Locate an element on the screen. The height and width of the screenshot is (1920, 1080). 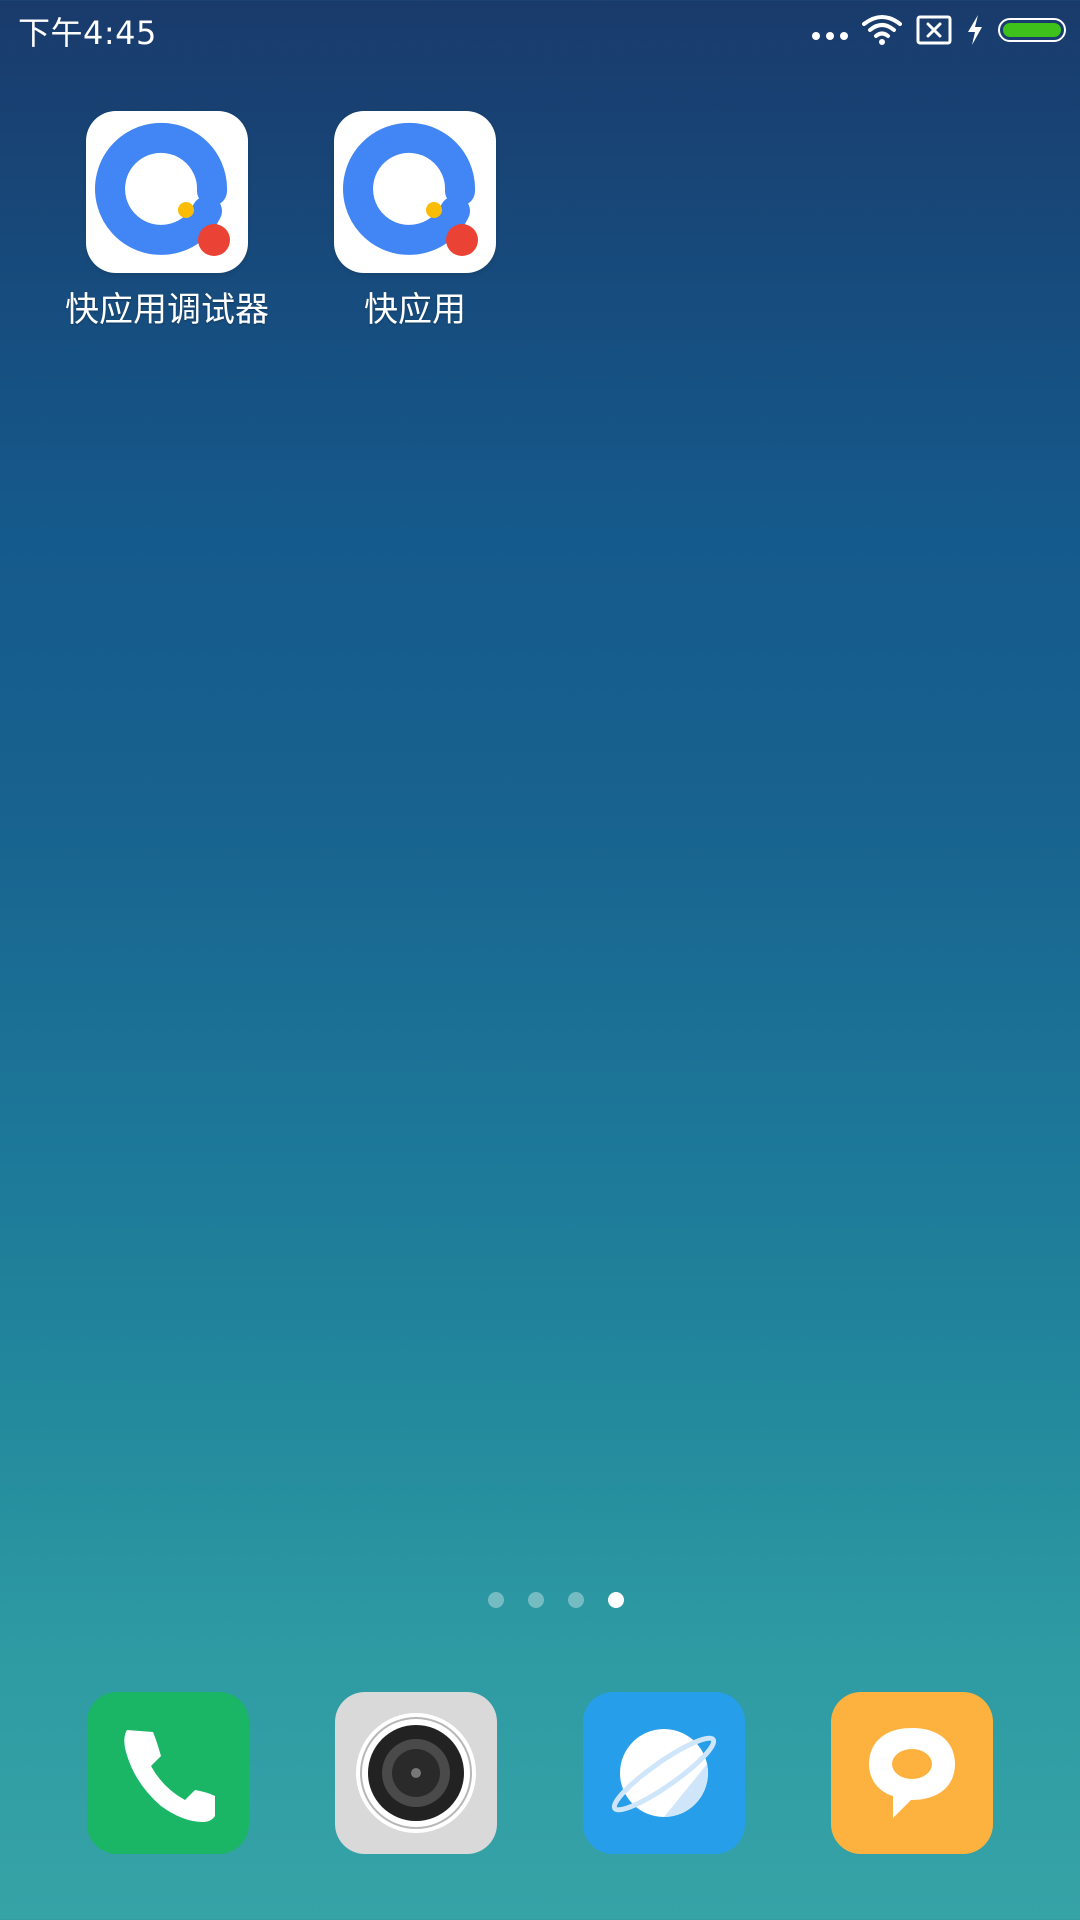
status-icons is located at coordinates (939, 30).